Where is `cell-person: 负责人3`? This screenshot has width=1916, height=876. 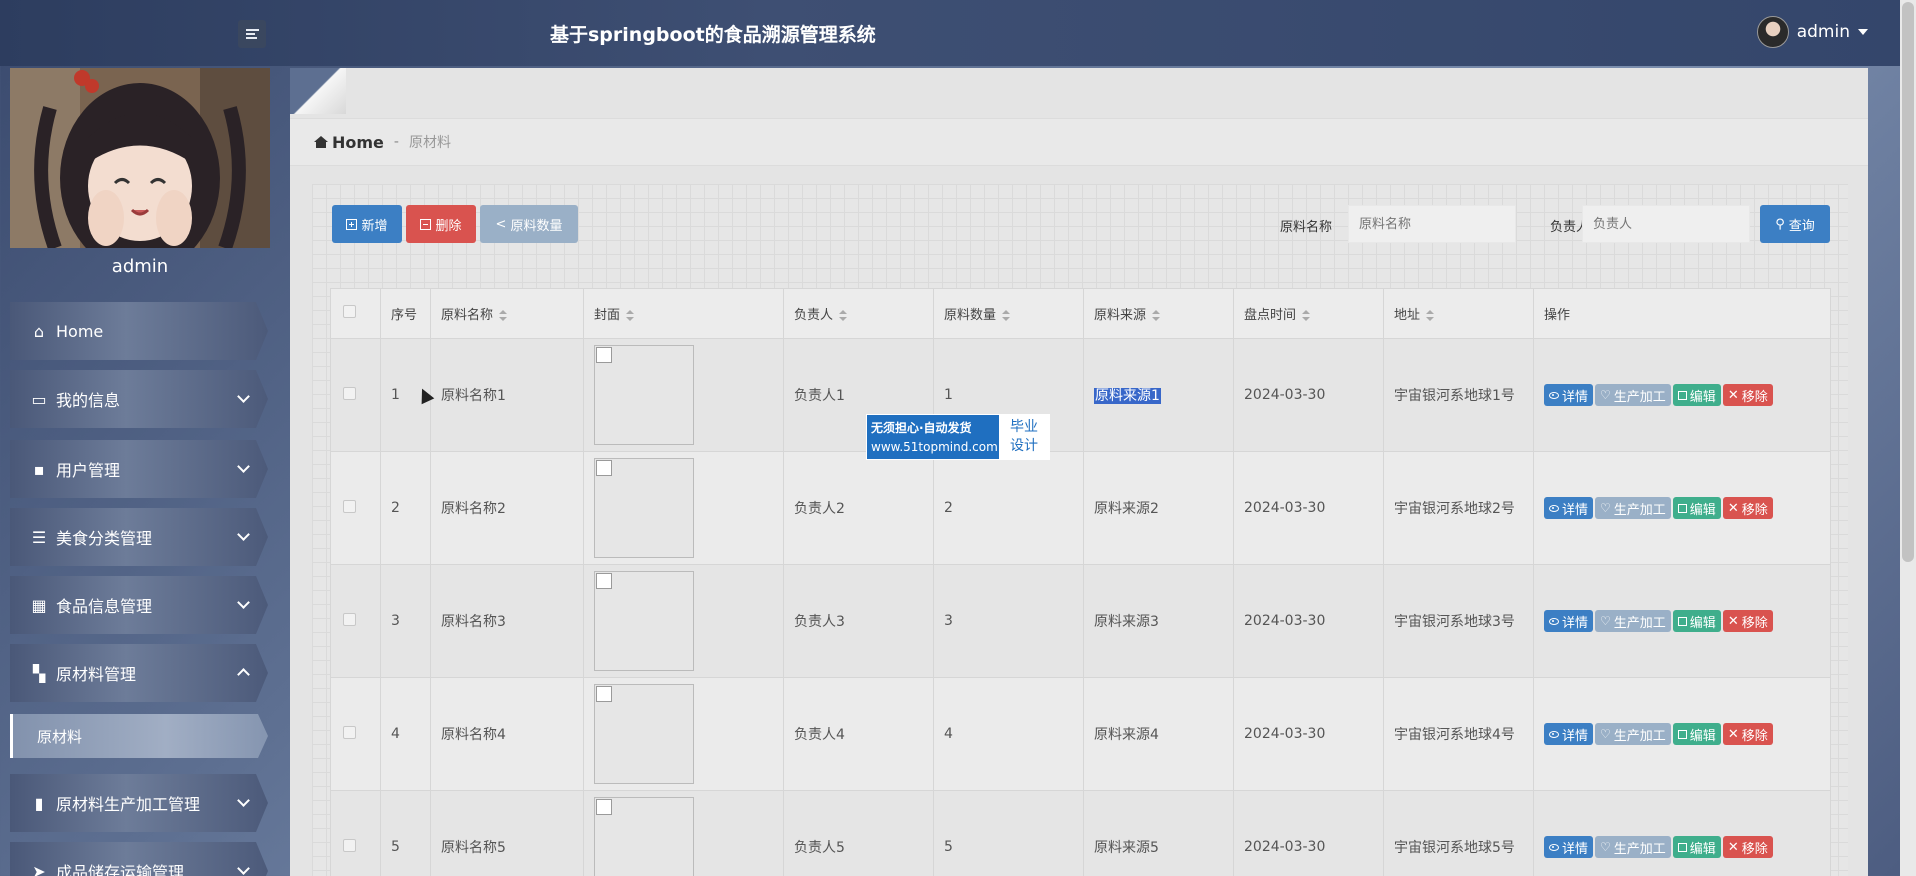
cell-person: 负责人3 is located at coordinates (819, 622).